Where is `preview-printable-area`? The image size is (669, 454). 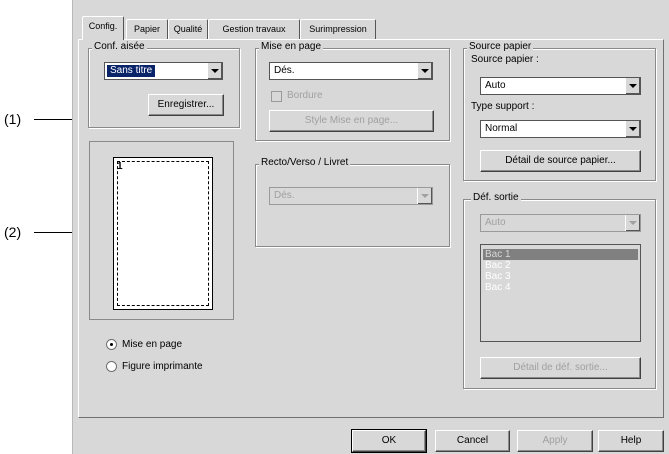
preview-printable-area is located at coordinates (163, 233).